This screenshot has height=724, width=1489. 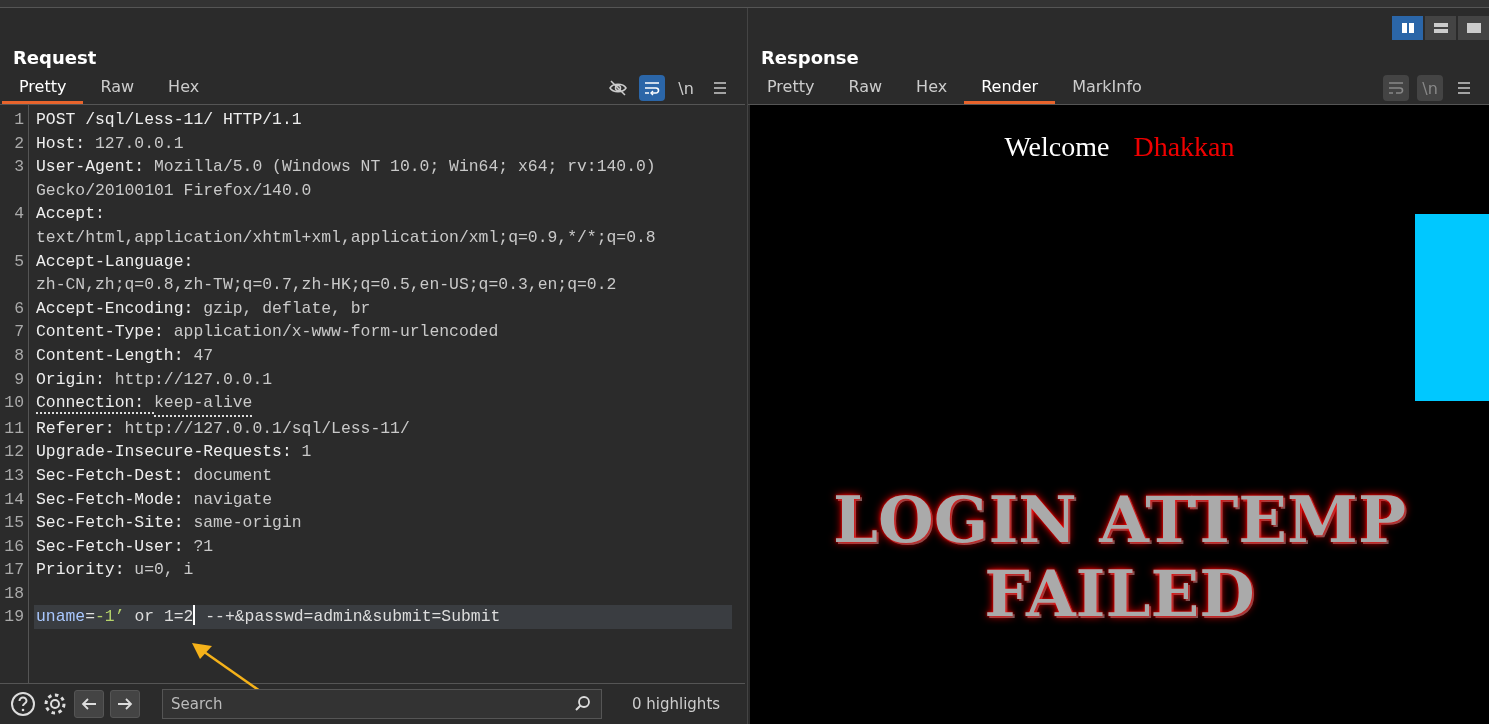 I want to click on two-columns-icon, so click(x=1407, y=28).